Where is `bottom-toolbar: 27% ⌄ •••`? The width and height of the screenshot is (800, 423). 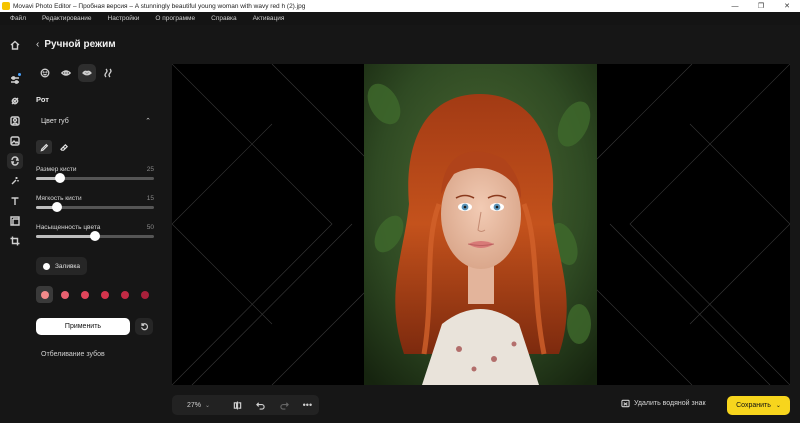
bottom-toolbar: 27% ⌄ ••• is located at coordinates (245, 405).